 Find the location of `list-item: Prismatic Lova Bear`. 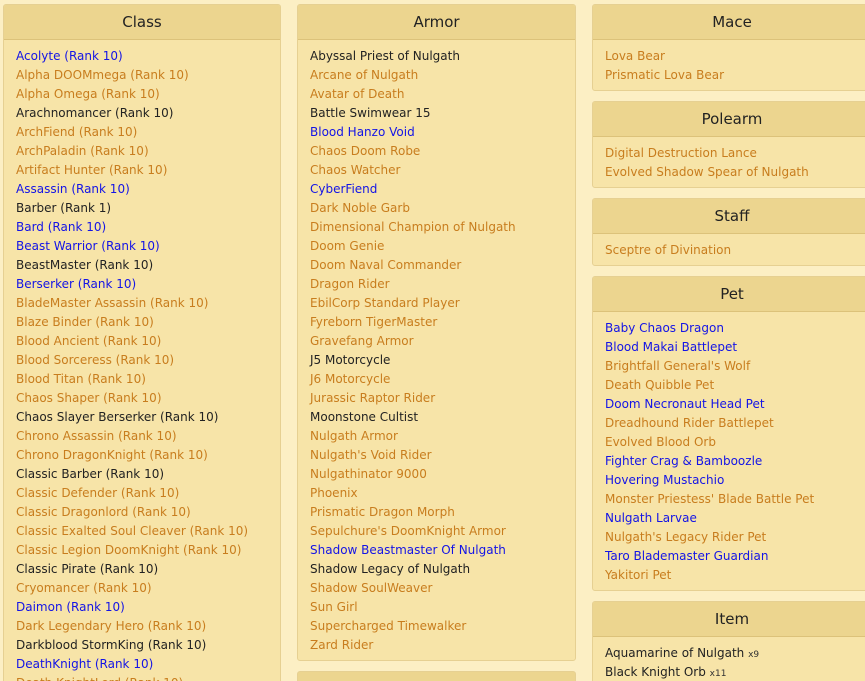

list-item: Prismatic Lova Bear is located at coordinates (732, 75).